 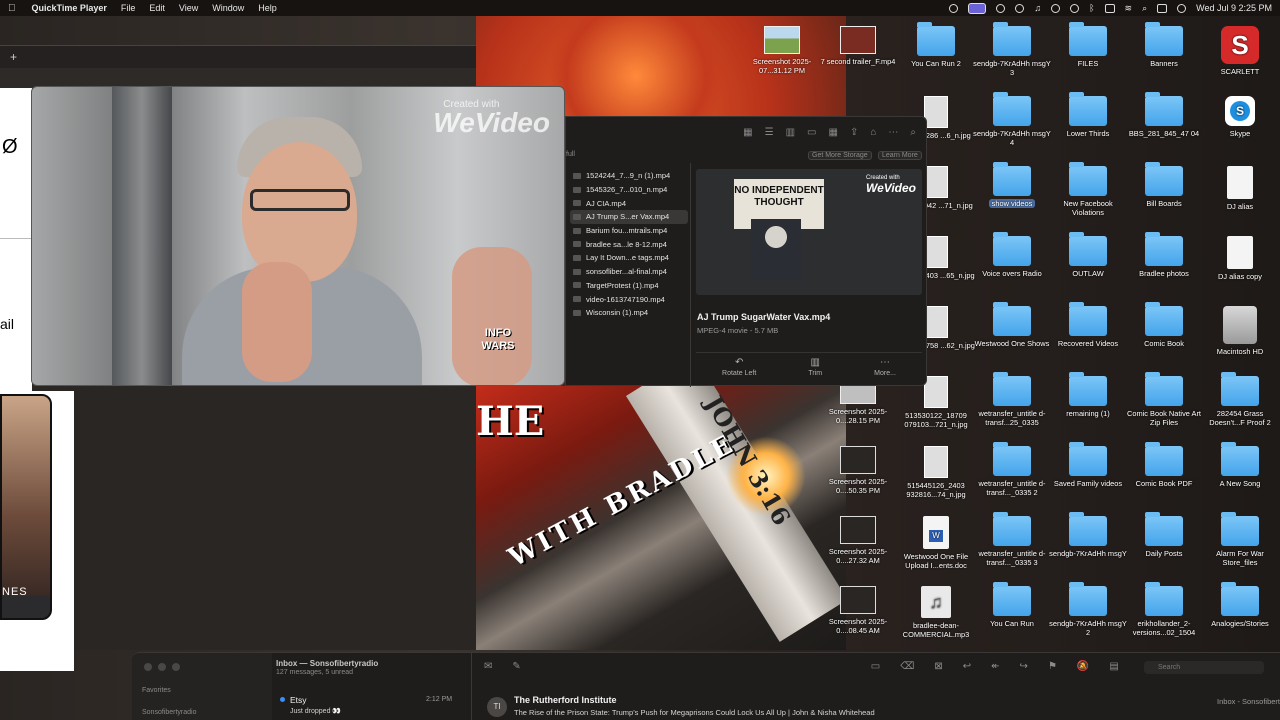 I want to click on desktop-icon: Westwood One Shows, so click(x=1012, y=325).